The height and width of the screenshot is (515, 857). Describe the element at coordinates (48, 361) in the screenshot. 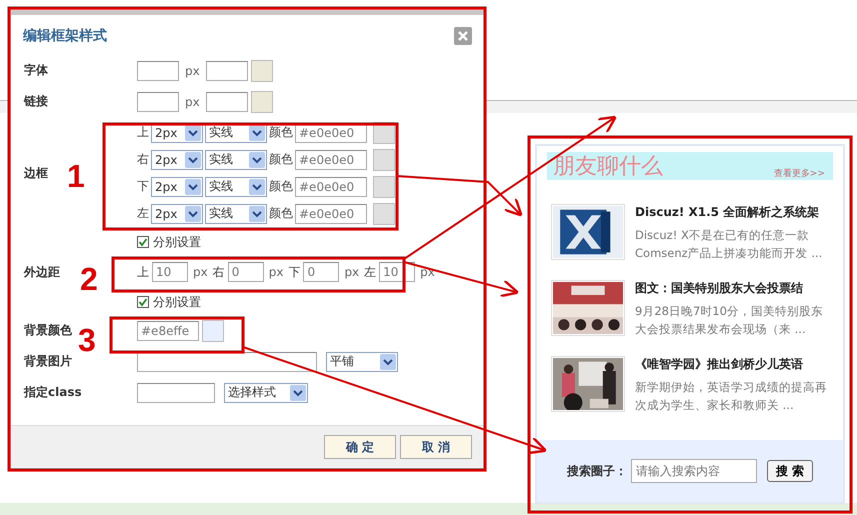

I see `field-label: 背景图片` at that location.